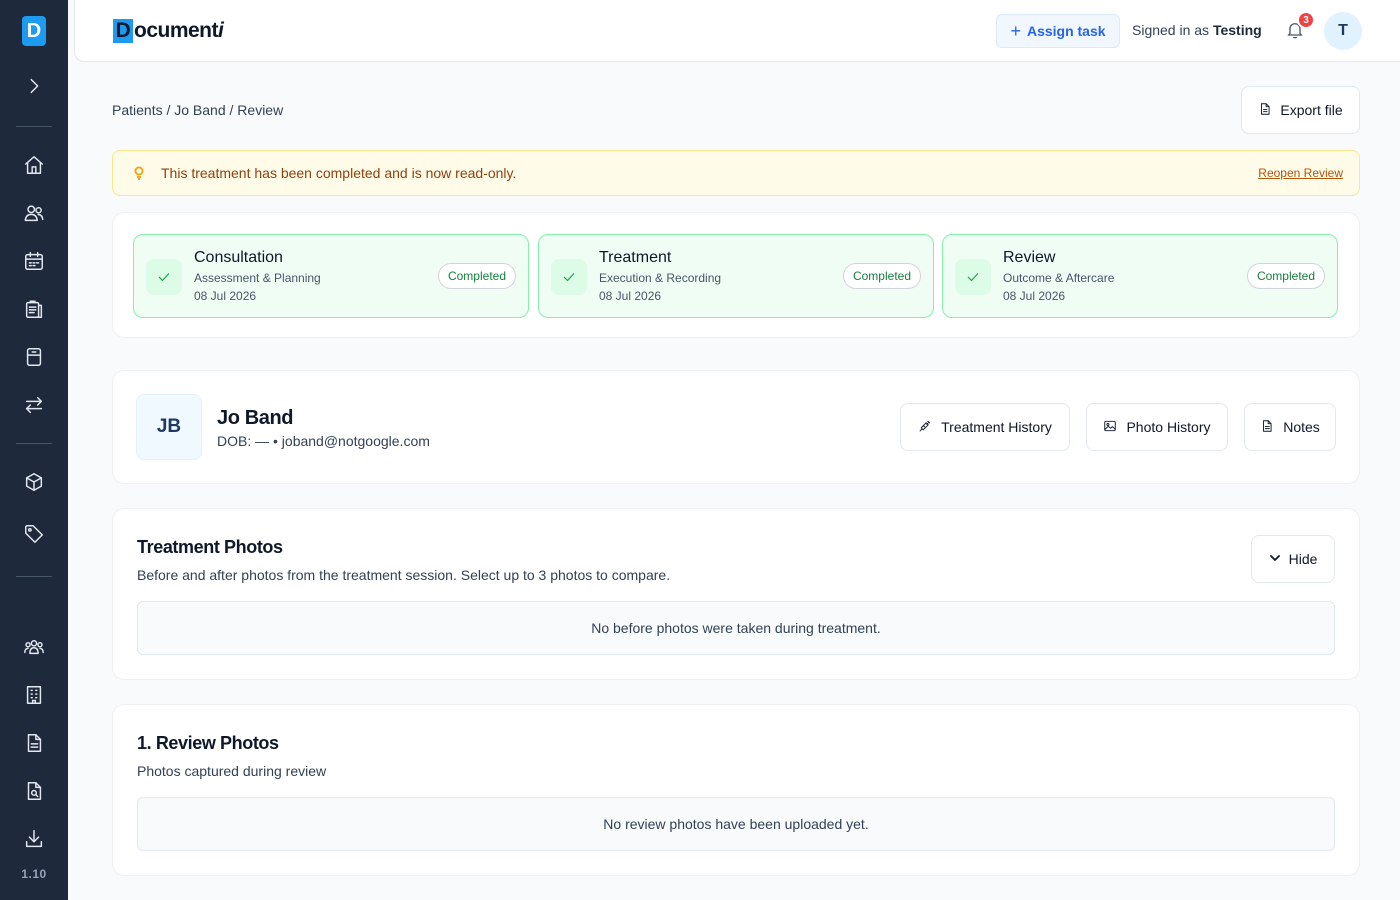 This screenshot has width=1400, height=900. Describe the element at coordinates (169, 427) in the screenshot. I see `patient-avatar: JB` at that location.